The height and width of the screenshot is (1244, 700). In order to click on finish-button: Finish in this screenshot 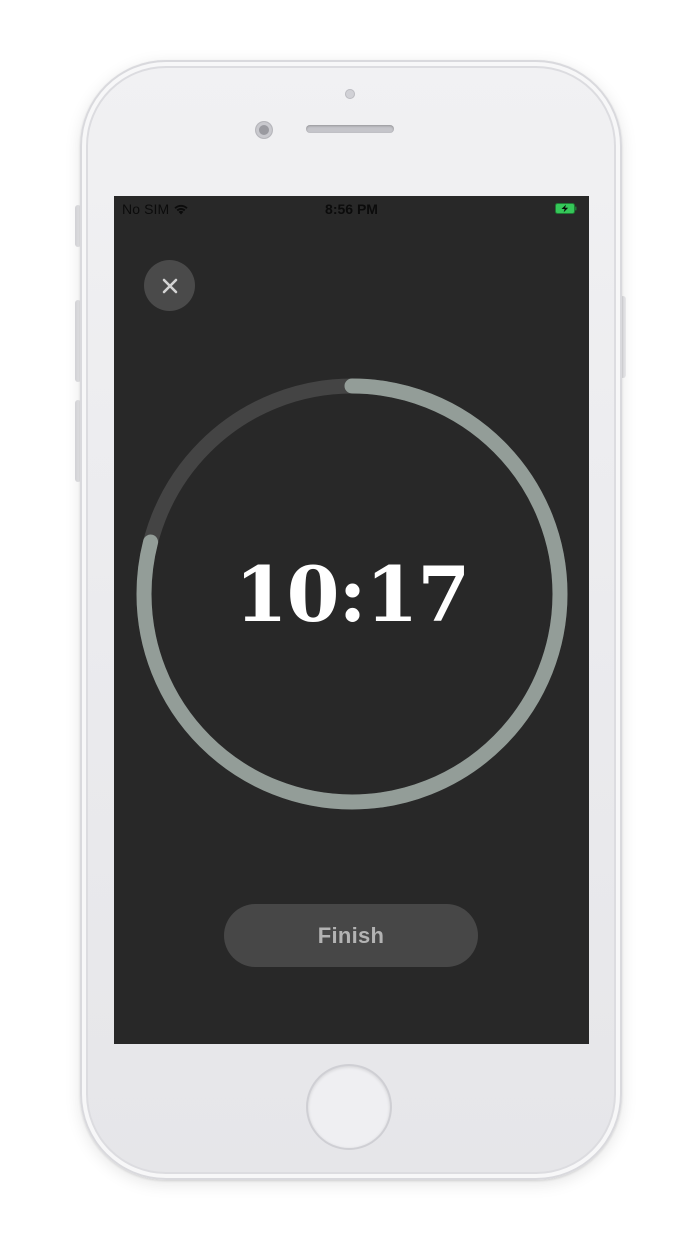, I will do `click(351, 935)`.